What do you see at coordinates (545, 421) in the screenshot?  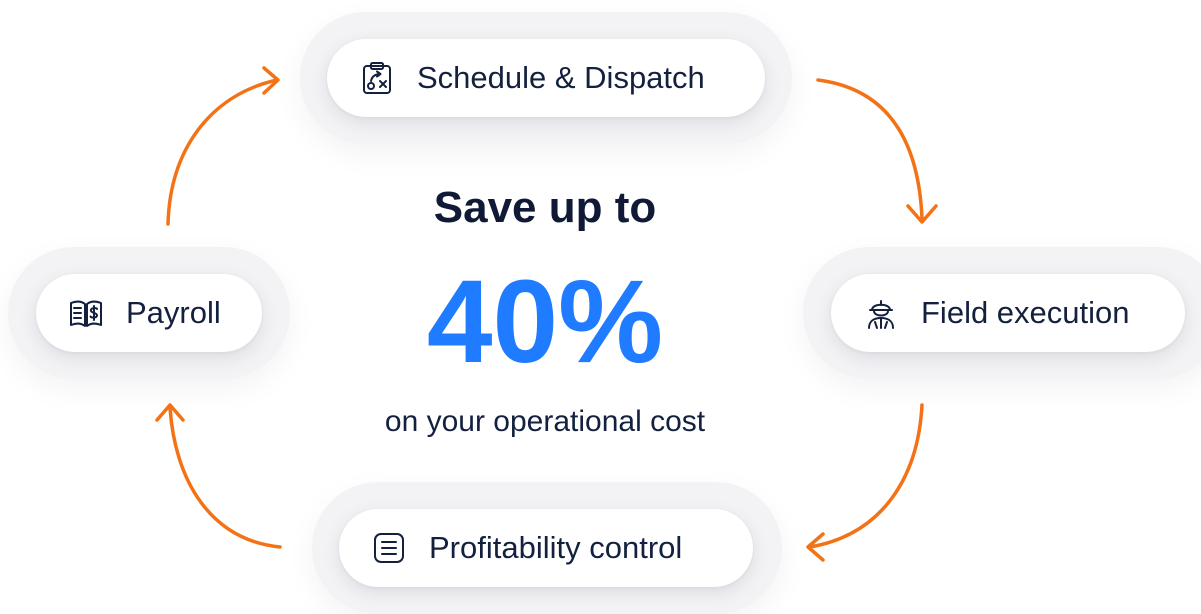 I see `savings-subtitle: on your operational cost` at bounding box center [545, 421].